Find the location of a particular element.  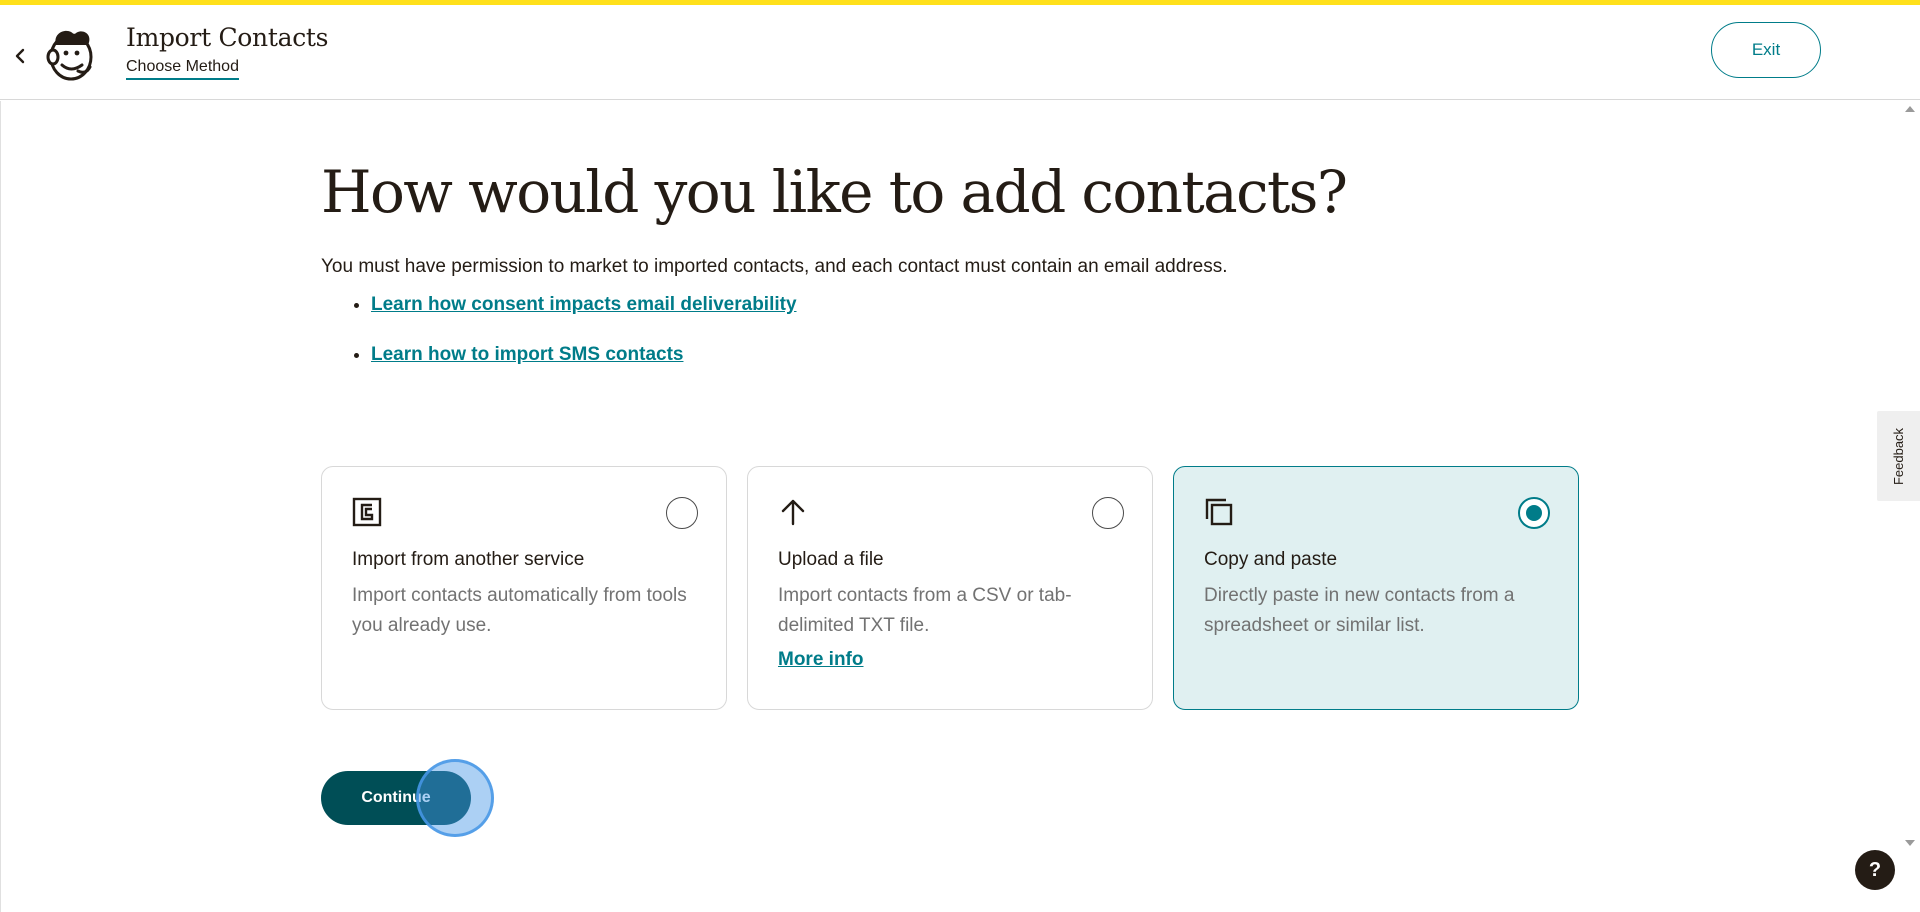

step-breadcrumb: Choose Method is located at coordinates (182, 69).